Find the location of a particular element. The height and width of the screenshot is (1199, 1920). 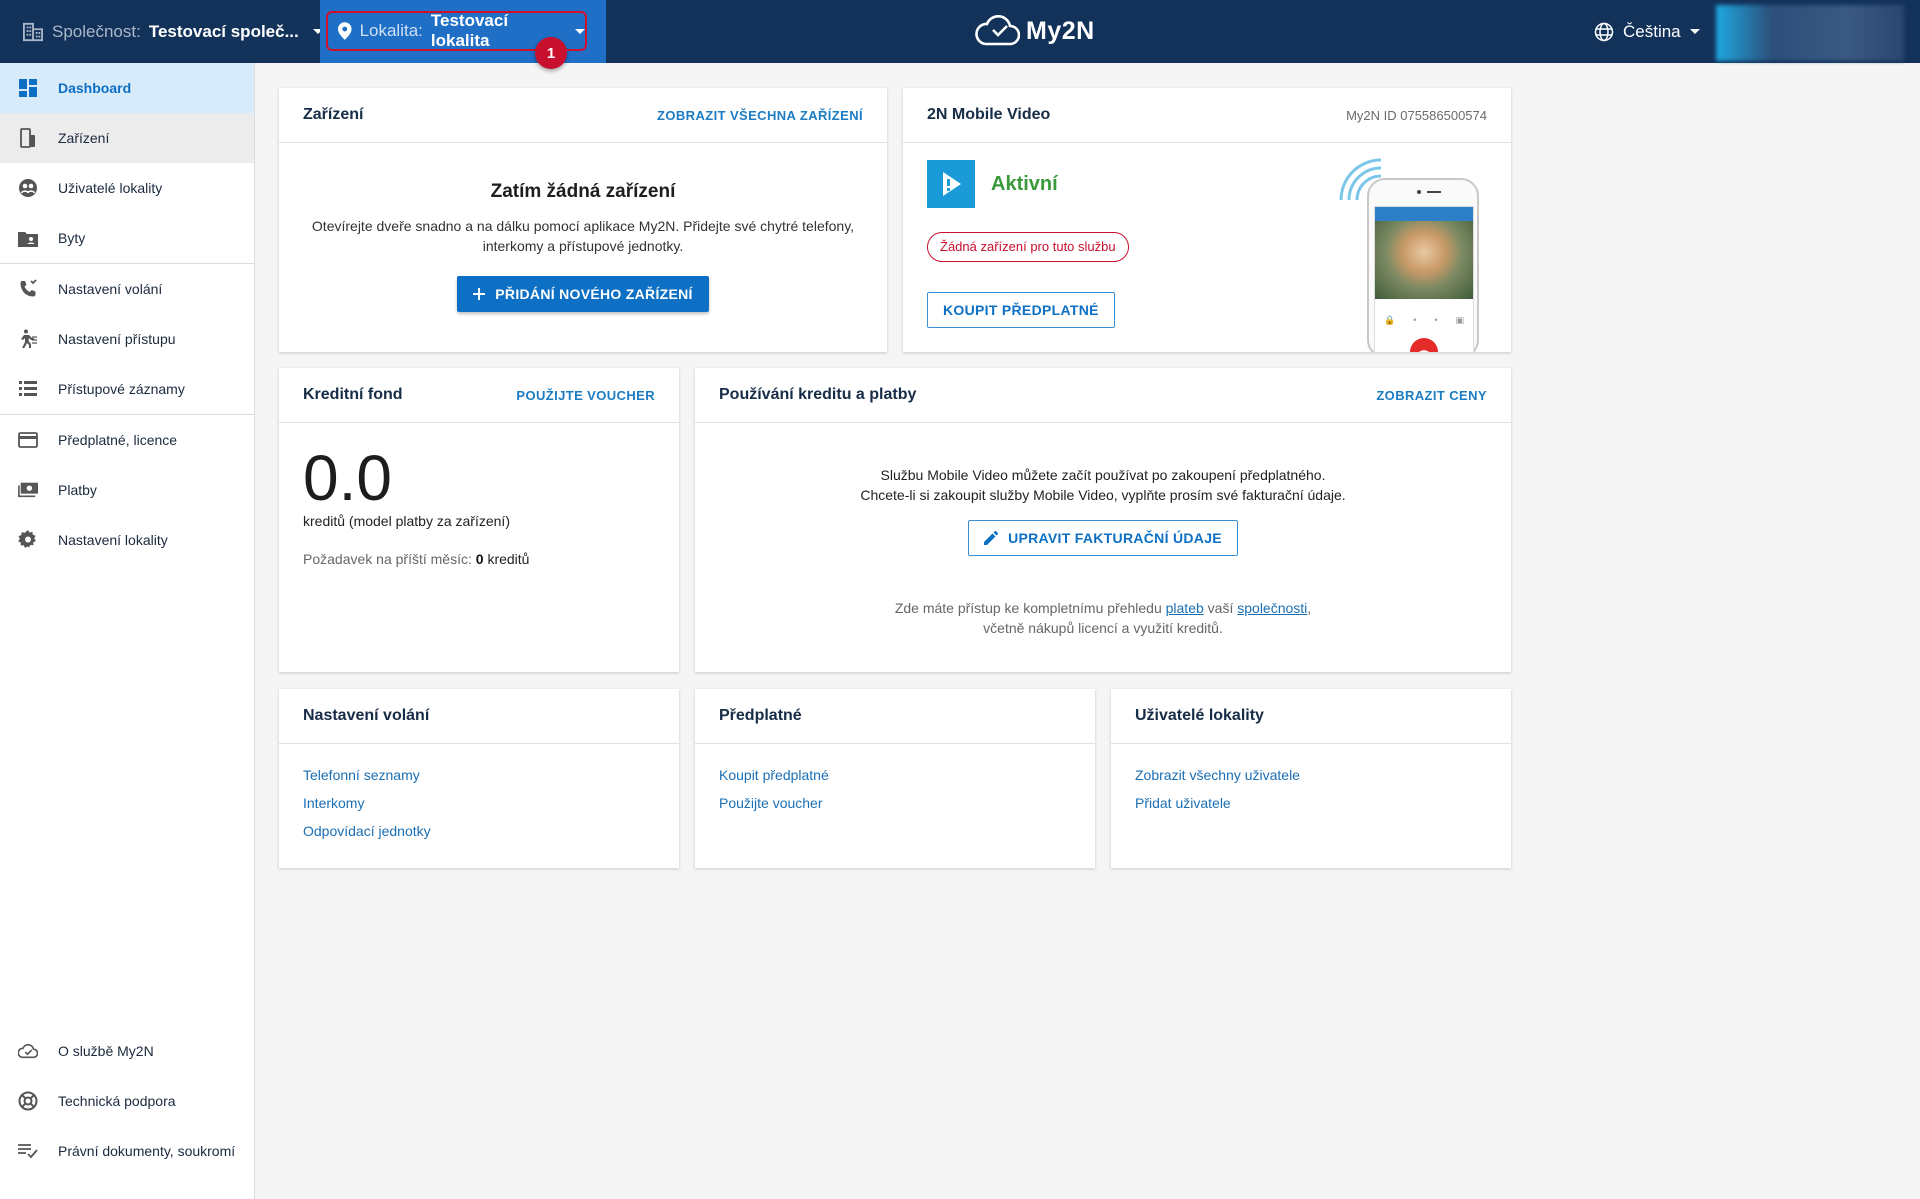

lock-icon: 🔒 is located at coordinates (1389, 320).